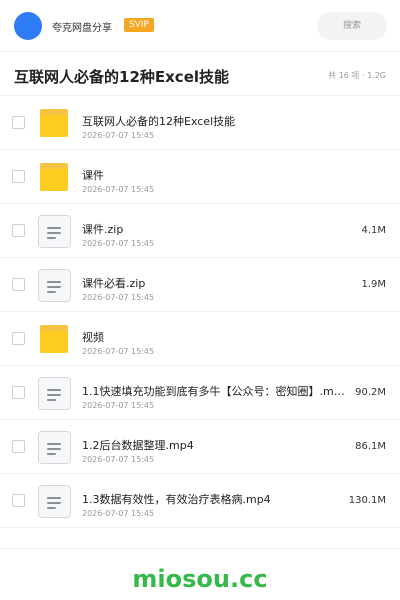 This screenshot has height=600, width=400. I want to click on list-item: 课件 2026-07-07 15:45, so click(200, 177).